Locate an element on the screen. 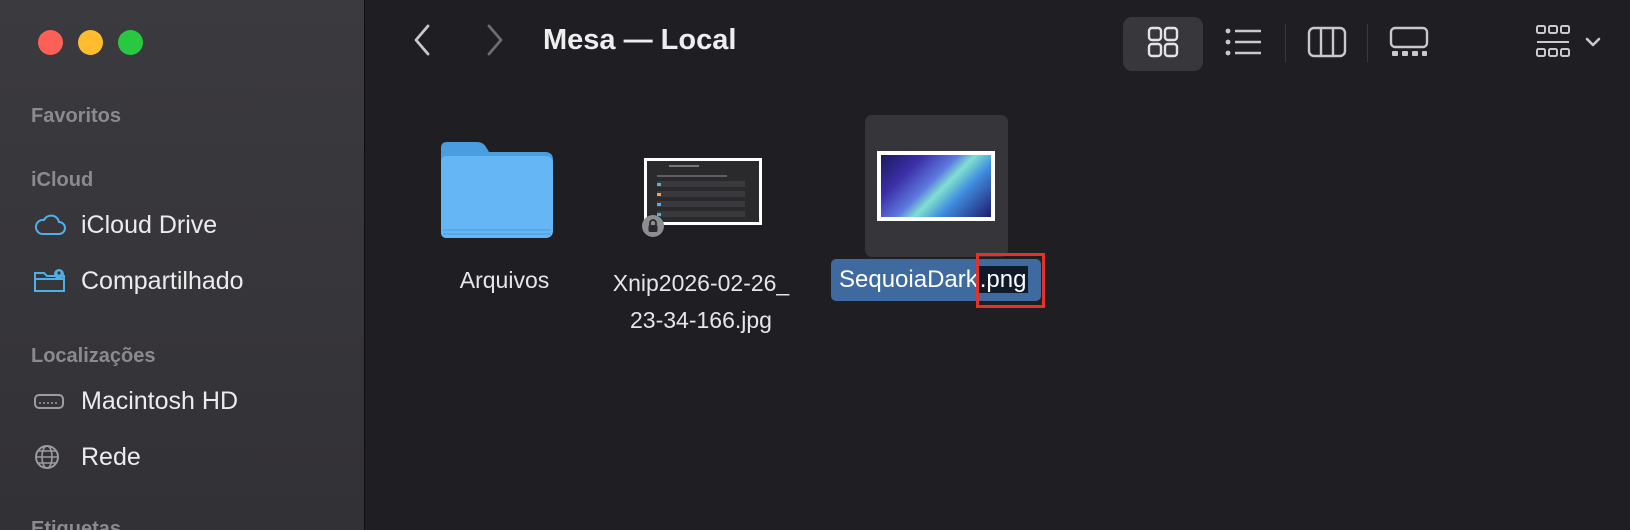  list-view-icon is located at coordinates (1244, 44).